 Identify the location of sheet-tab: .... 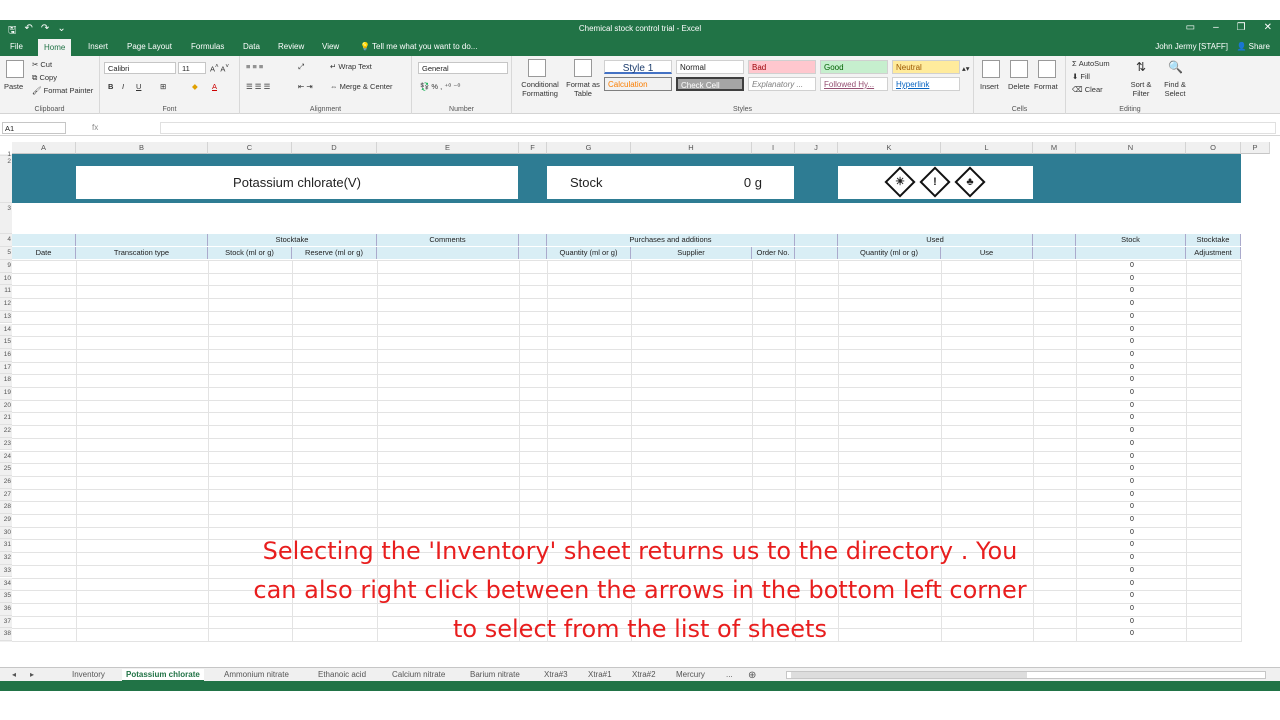
(729, 674).